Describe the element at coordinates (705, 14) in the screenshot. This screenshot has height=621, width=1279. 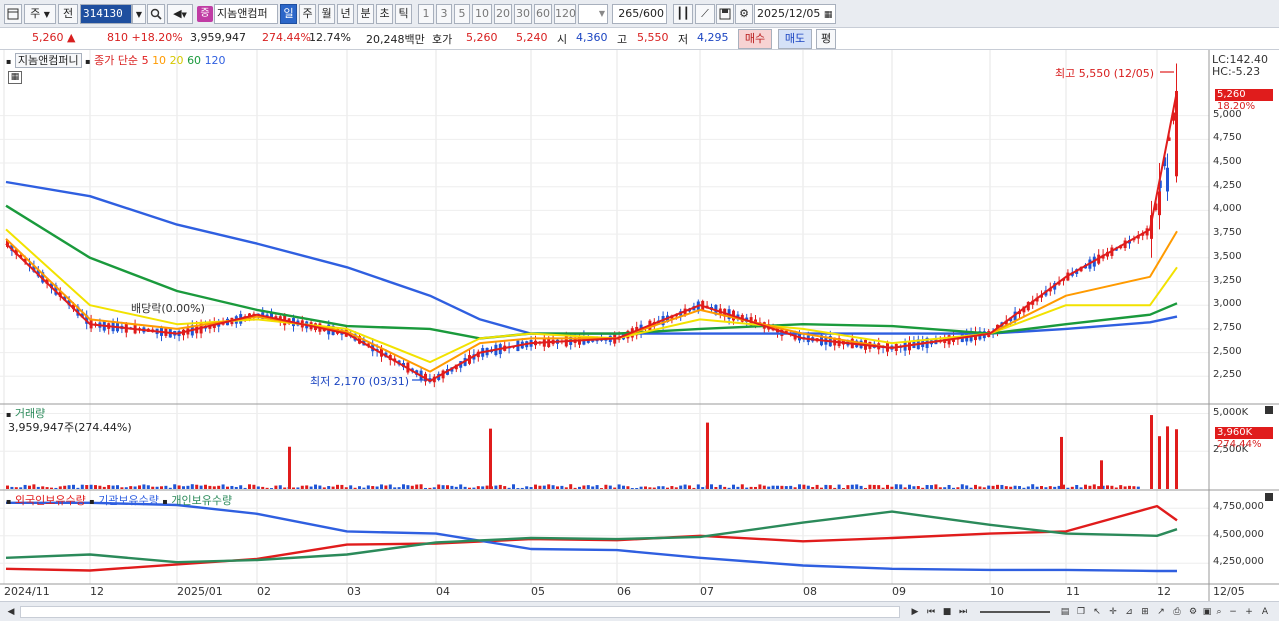
I see `draw-tool-button: ⟋` at that location.